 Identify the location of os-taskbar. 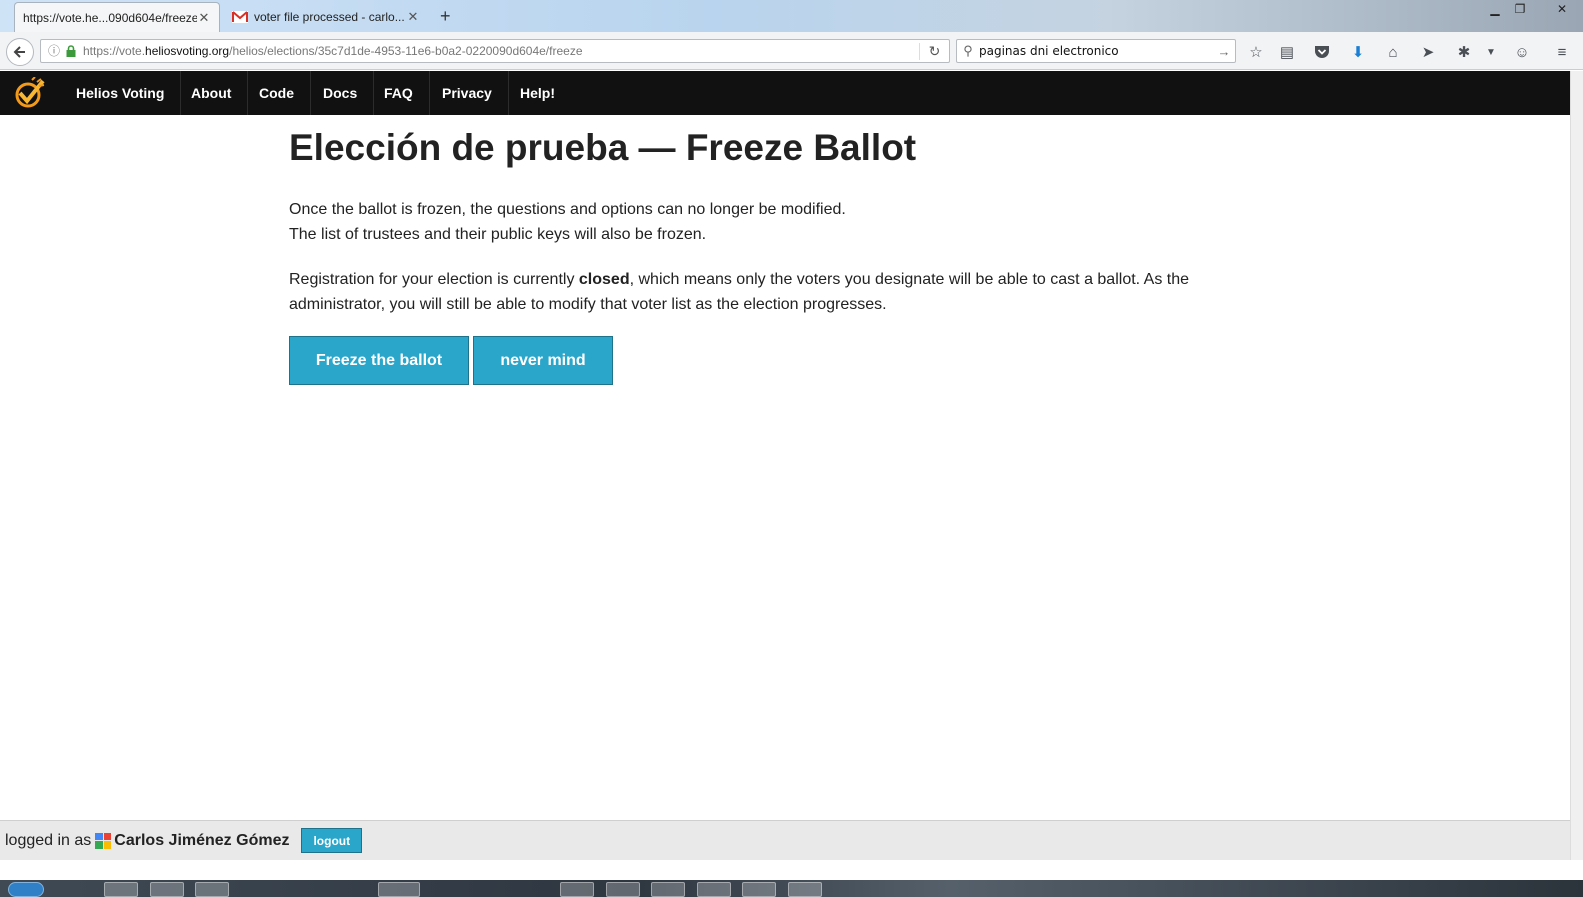
(791, 888).